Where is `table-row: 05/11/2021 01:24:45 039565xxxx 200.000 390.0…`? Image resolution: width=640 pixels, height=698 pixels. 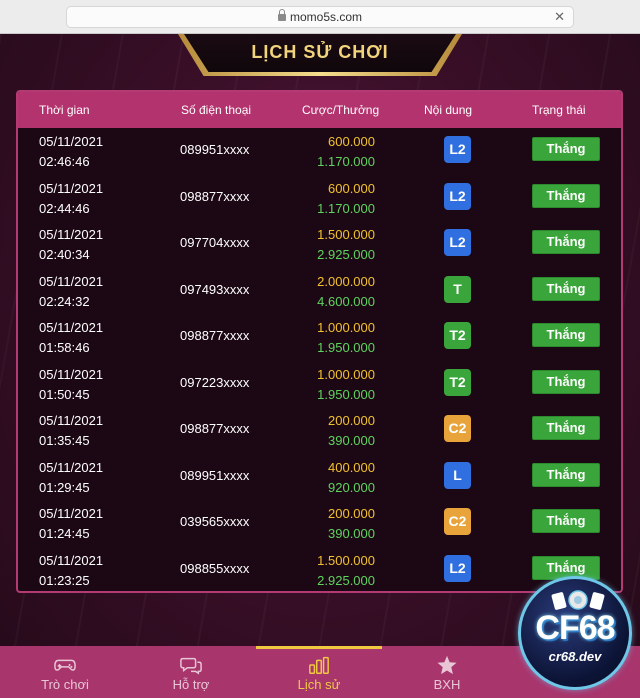
table-row: 05/11/2021 01:24:45 039565xxxx 200.000 390.0… is located at coordinates (319, 523).